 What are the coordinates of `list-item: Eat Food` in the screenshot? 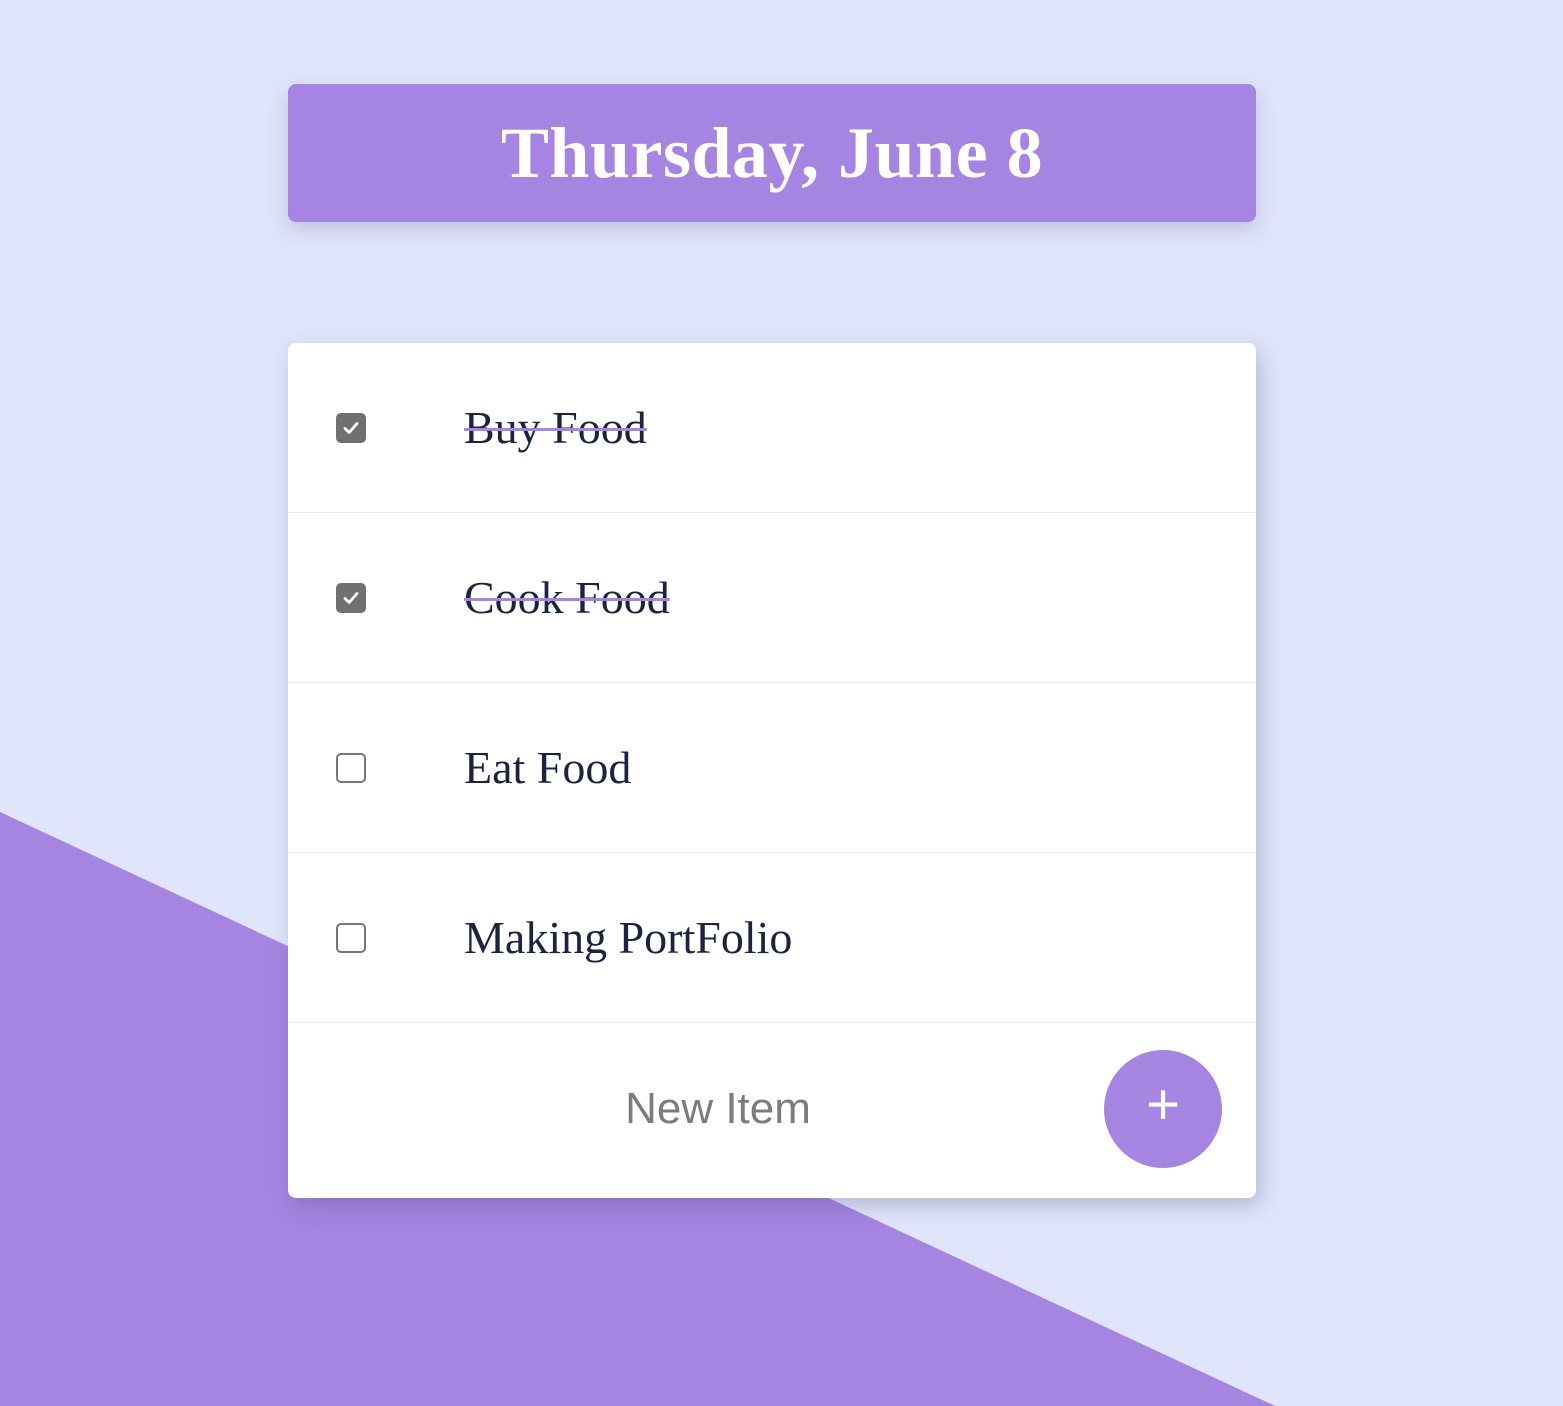 It's located at (772, 768).